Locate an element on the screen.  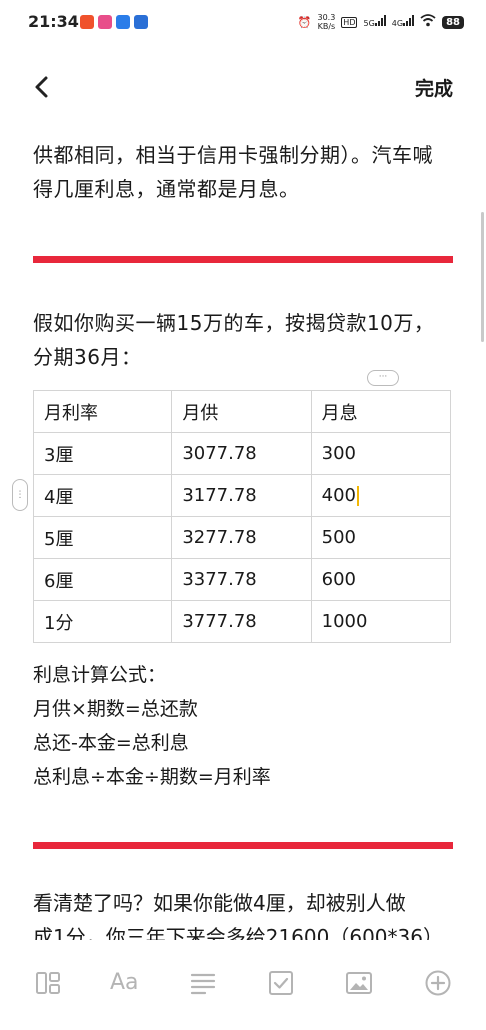
checkbox-icon is located at coordinates (281, 983).